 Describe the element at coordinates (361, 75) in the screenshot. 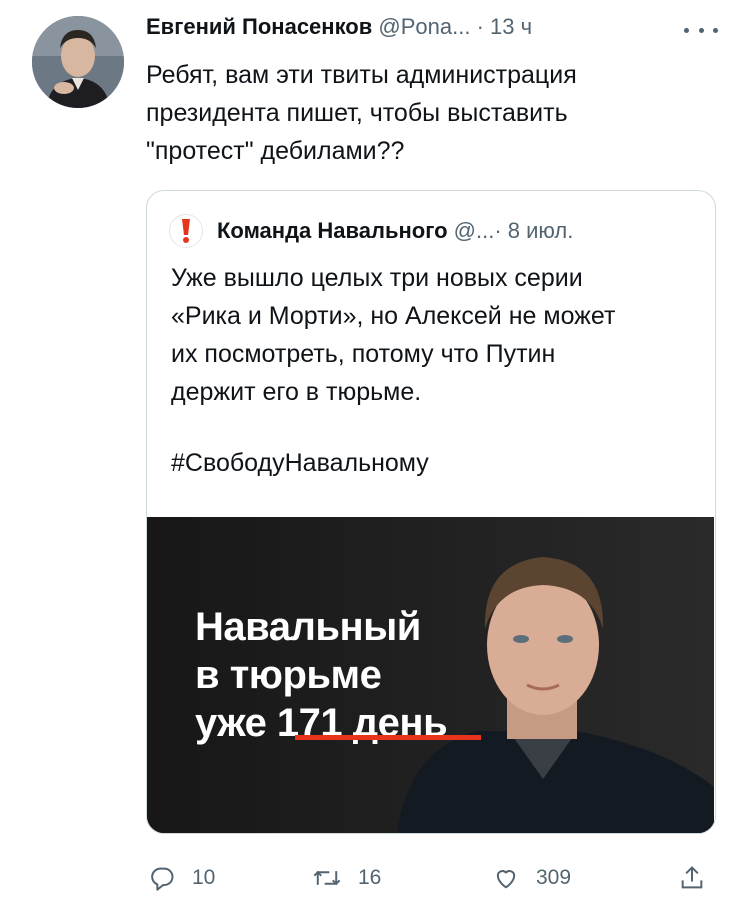

I see `tweet-text-line: Ребят, вам эти твиты администрация` at that location.